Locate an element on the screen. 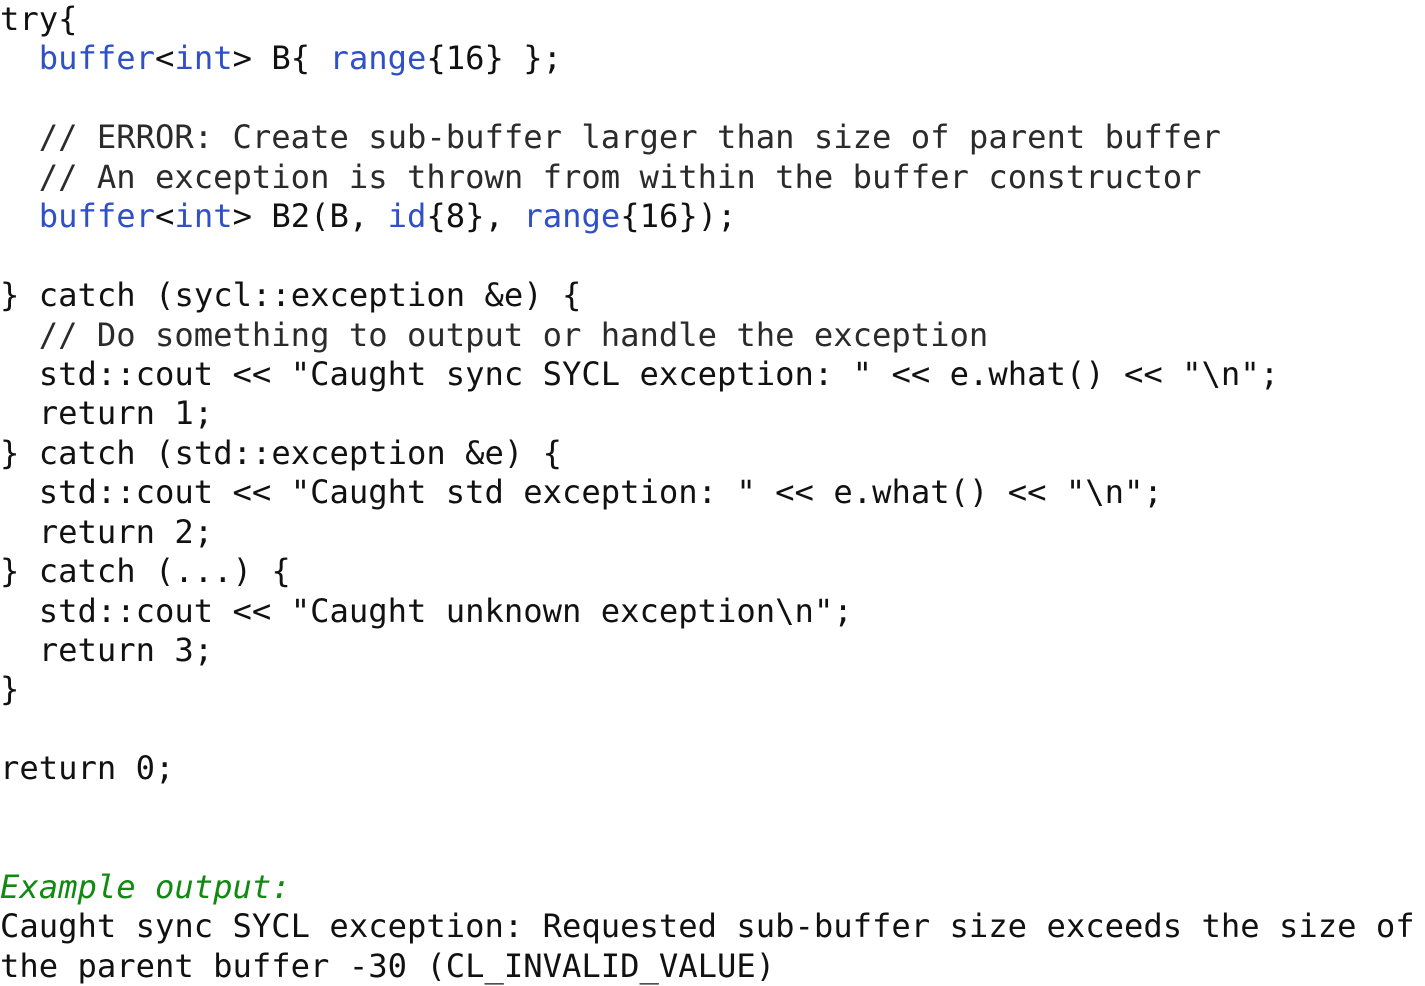 This screenshot has width=1425, height=986. code-token-plain: } }; is located at coordinates (523, 58).